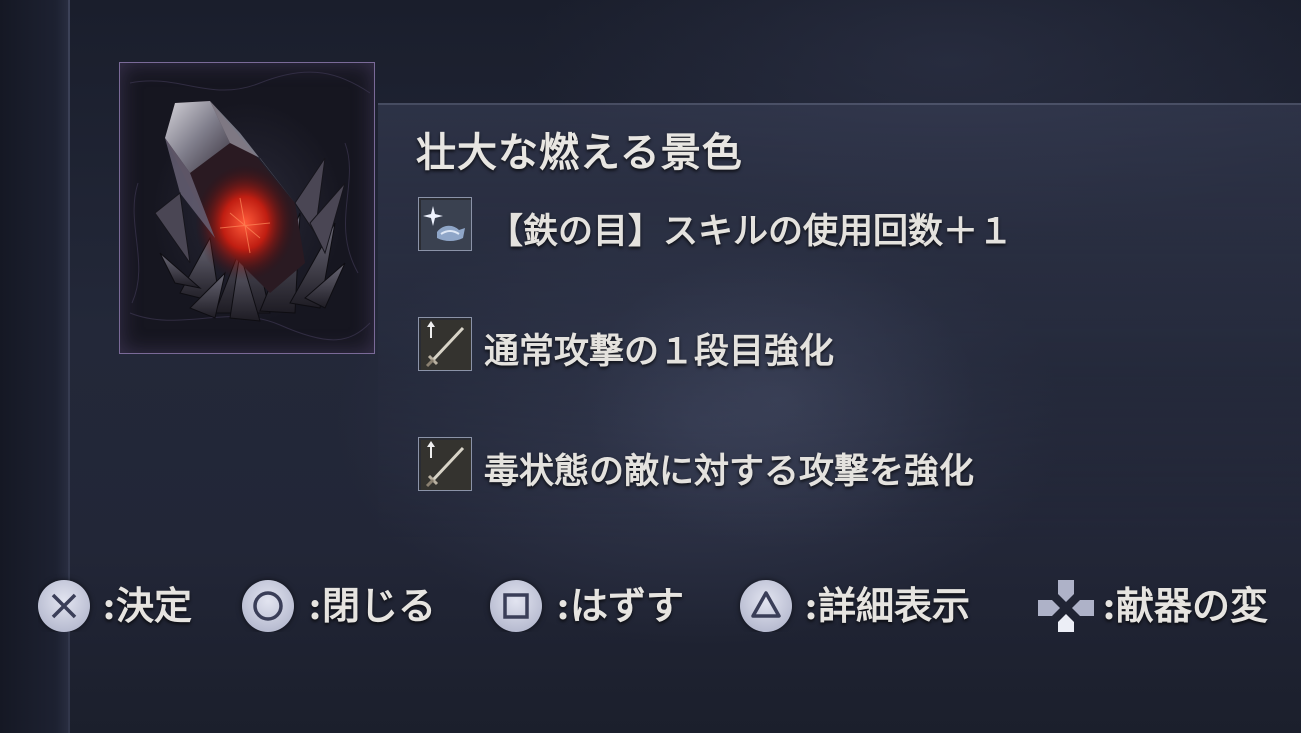 This screenshot has width=1301, height=733. I want to click on effect-text: 通常攻撃の１段目強化, so click(659, 351).